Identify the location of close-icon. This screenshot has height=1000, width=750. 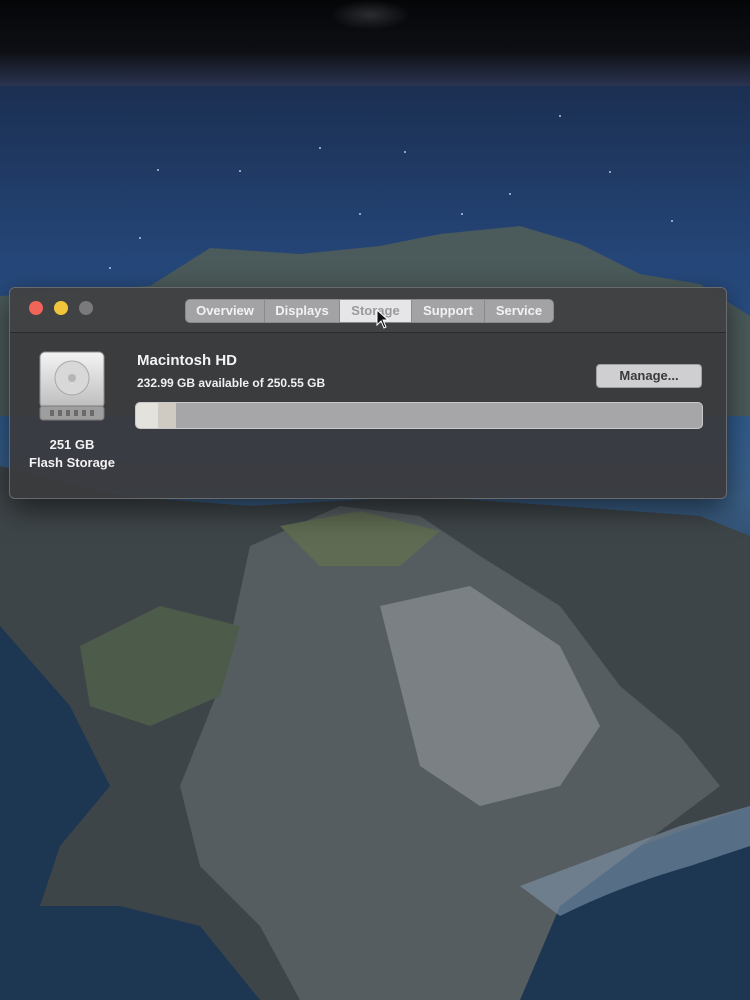
(36, 308).